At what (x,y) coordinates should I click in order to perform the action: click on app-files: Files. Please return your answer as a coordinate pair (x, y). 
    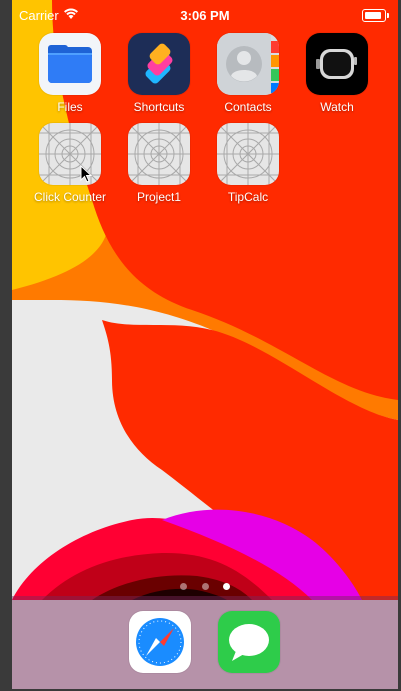
    Looking at the image, I should click on (70, 73).